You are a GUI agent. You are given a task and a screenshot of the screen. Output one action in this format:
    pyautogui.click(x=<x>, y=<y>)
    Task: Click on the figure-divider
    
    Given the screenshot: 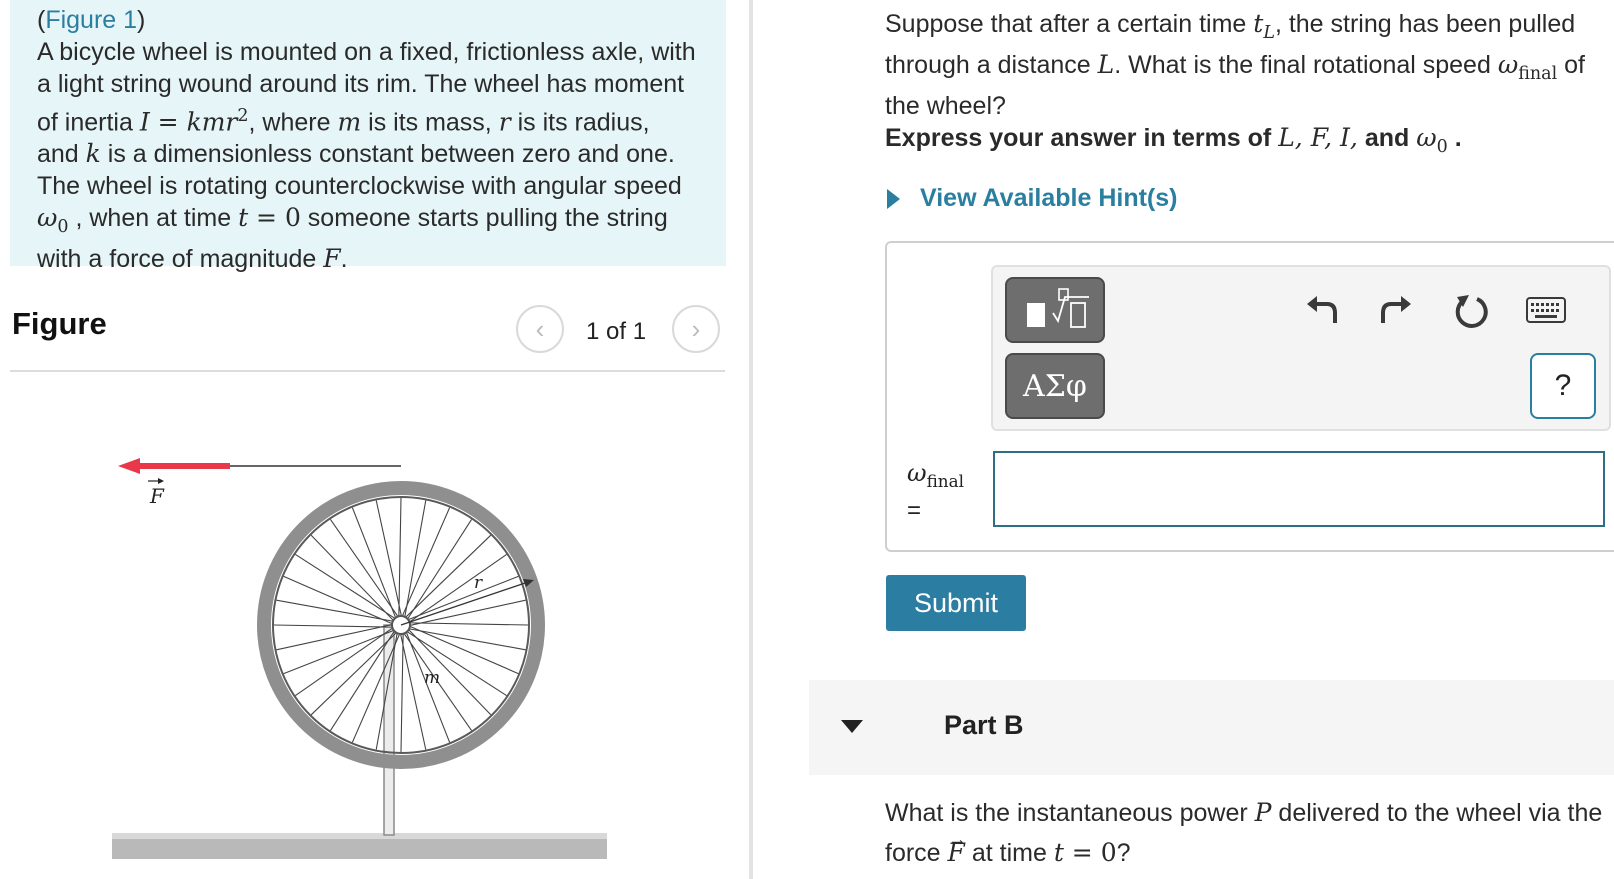 What is the action you would take?
    pyautogui.click(x=367, y=371)
    